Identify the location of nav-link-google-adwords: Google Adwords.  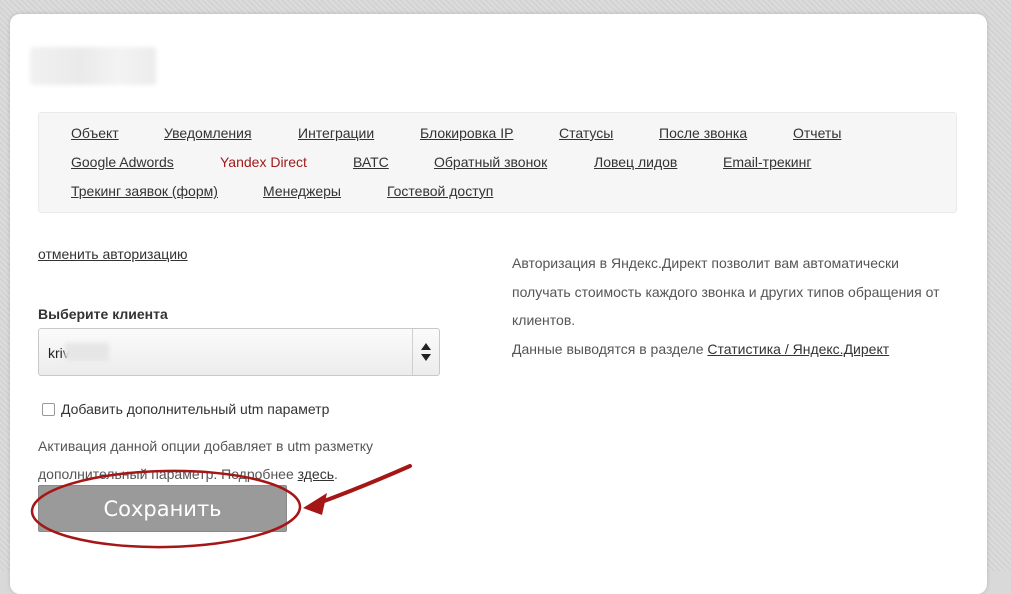
(122, 162).